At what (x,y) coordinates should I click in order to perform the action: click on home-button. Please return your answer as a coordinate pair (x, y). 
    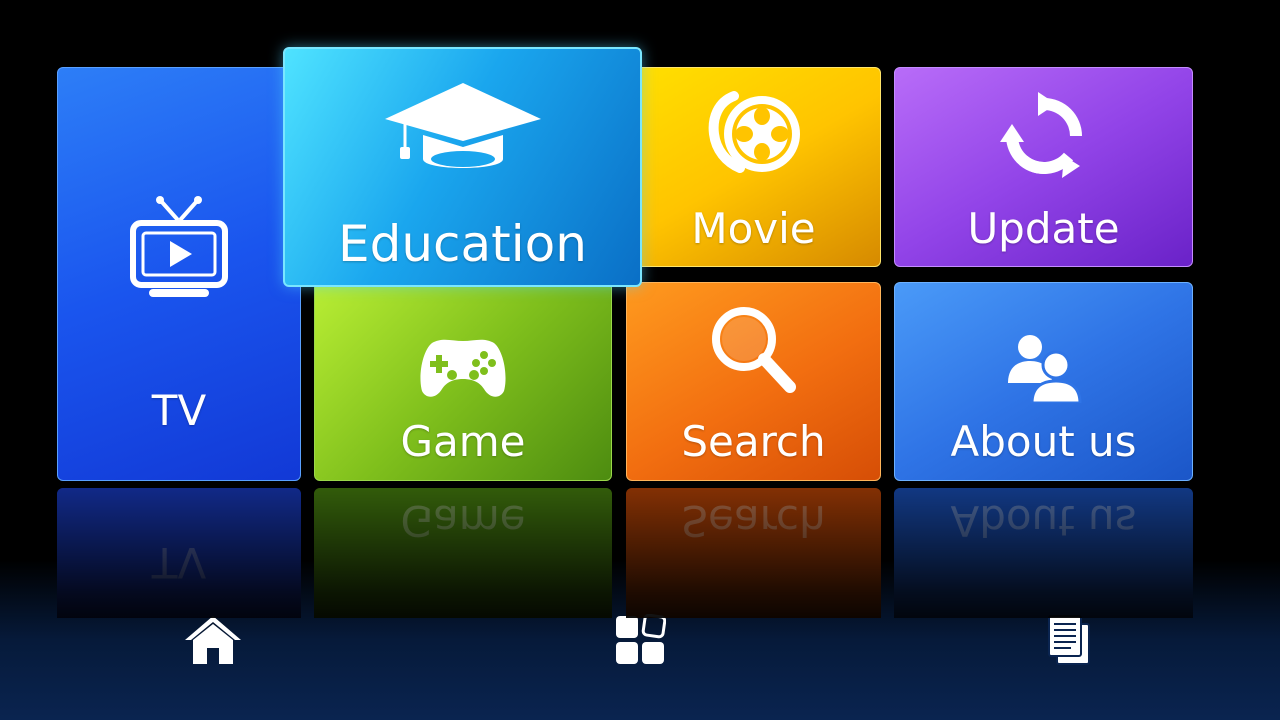
    Looking at the image, I should click on (213, 642).